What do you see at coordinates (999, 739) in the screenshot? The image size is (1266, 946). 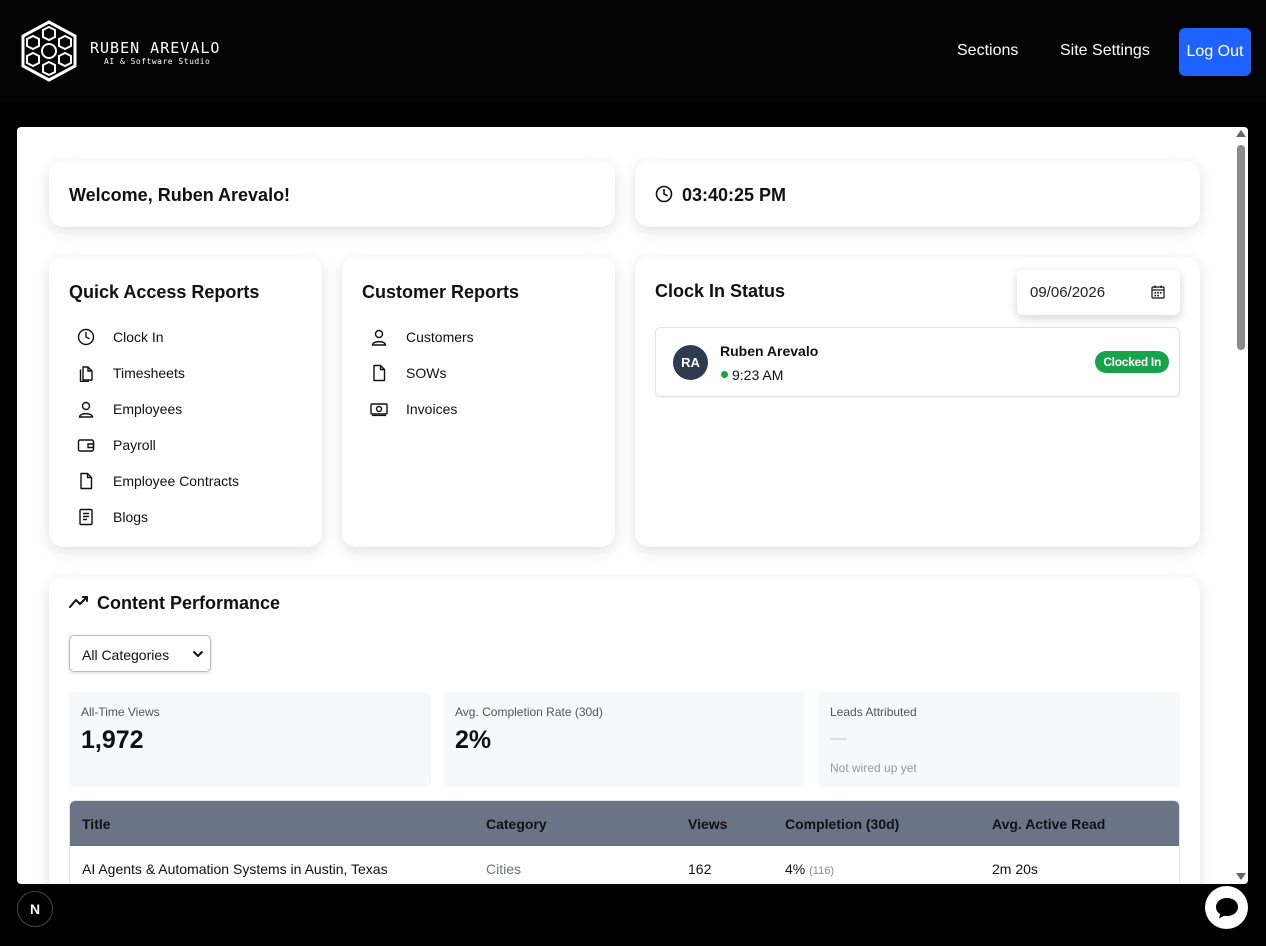 I see `stat-leads-attributed: Leads Attributed Not wired up yet` at bounding box center [999, 739].